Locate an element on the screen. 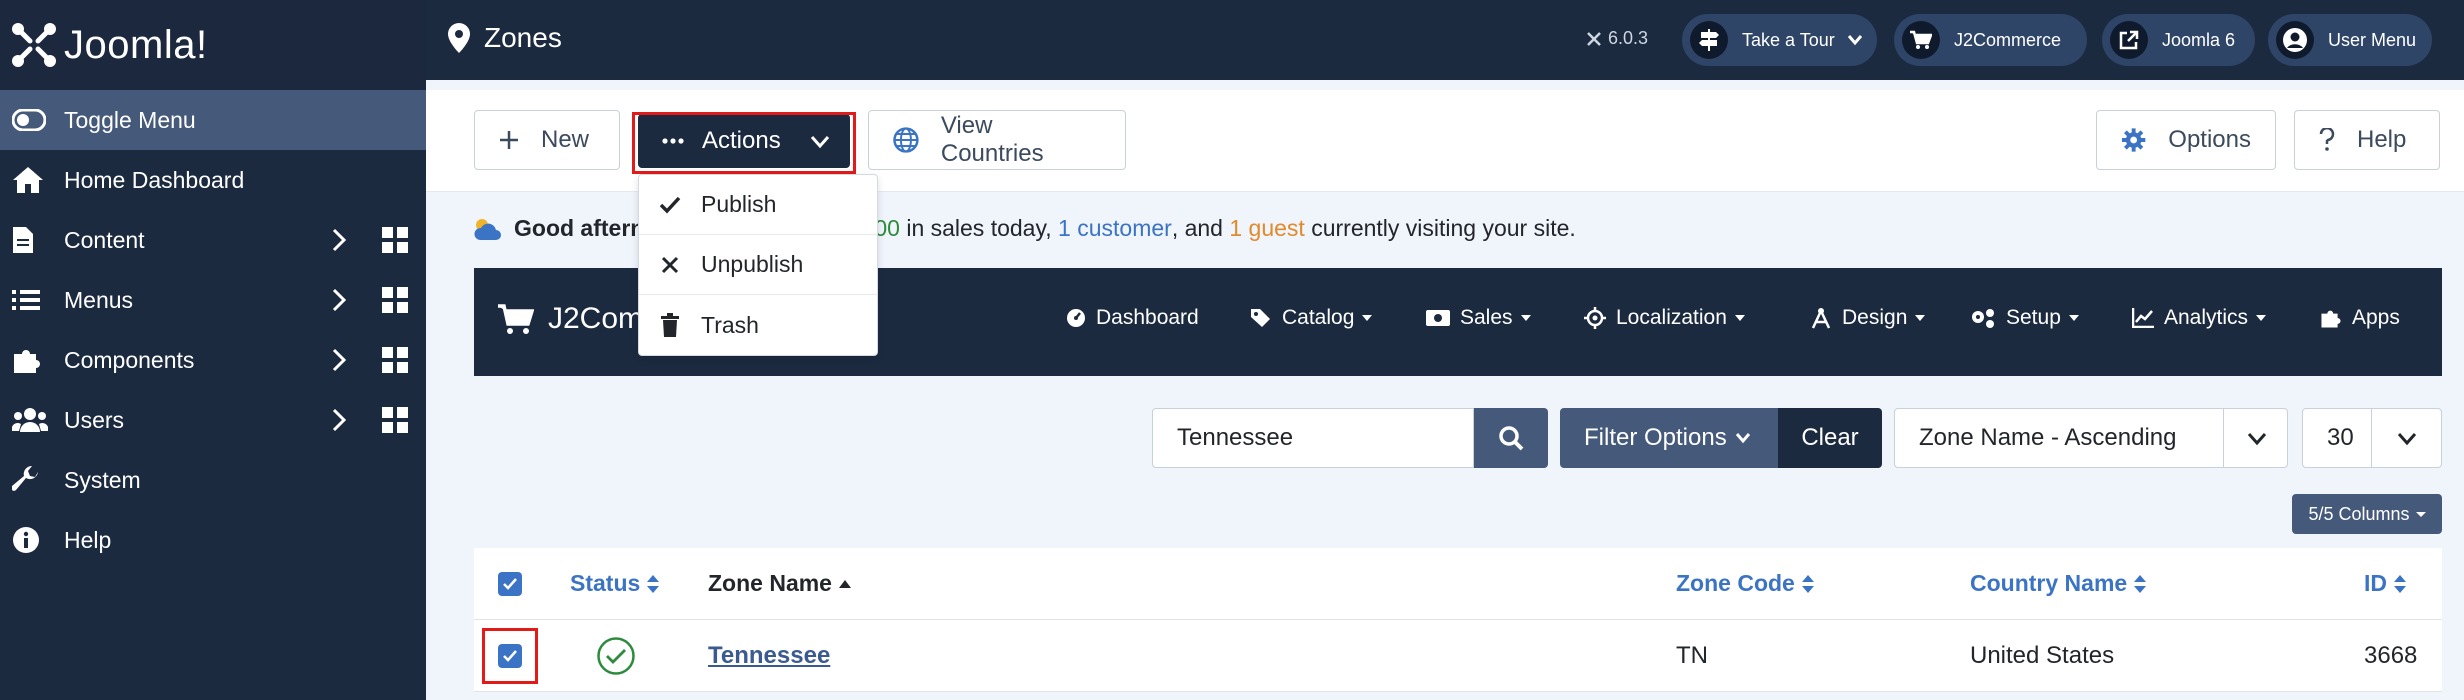 Image resolution: width=2464 pixels, height=700 pixels. column-header-label: Zone Code is located at coordinates (1735, 583).